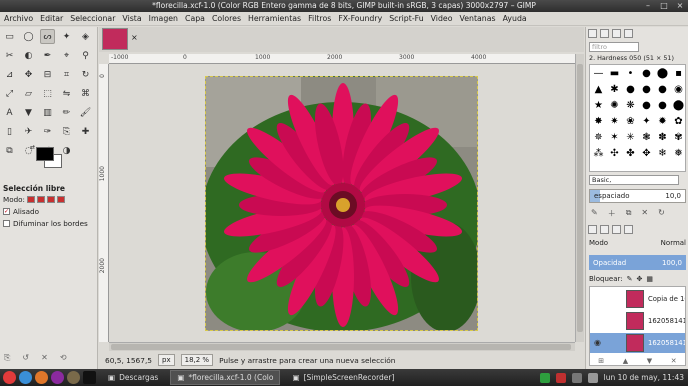 The height and width of the screenshot is (386, 688). I want to click on brush-swatch: ✷, so click(614, 121).